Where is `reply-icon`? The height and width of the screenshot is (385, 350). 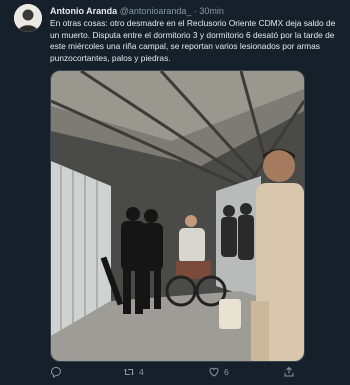
reply-icon is located at coordinates (56, 372).